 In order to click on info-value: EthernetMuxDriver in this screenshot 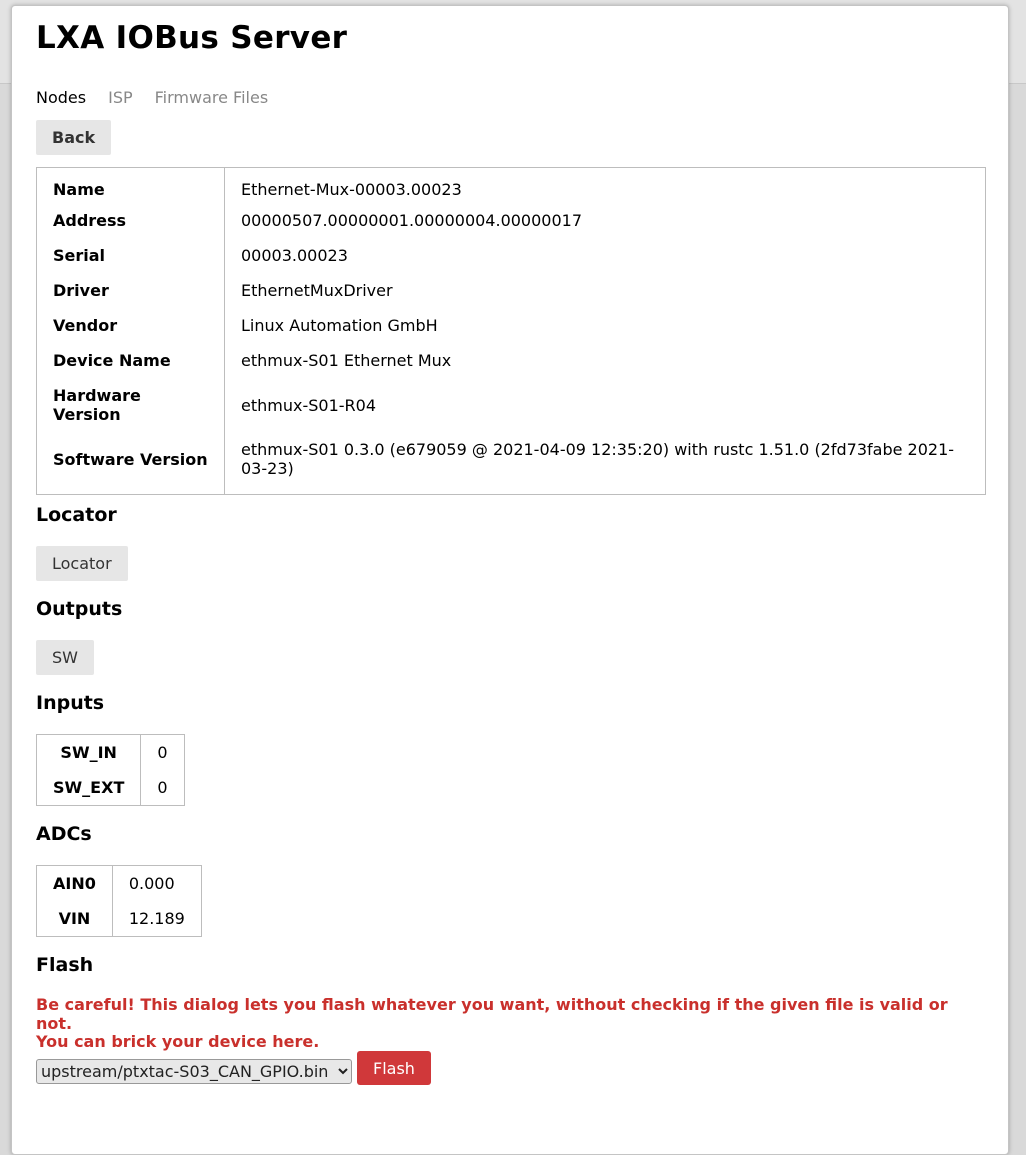, I will do `click(317, 290)`.